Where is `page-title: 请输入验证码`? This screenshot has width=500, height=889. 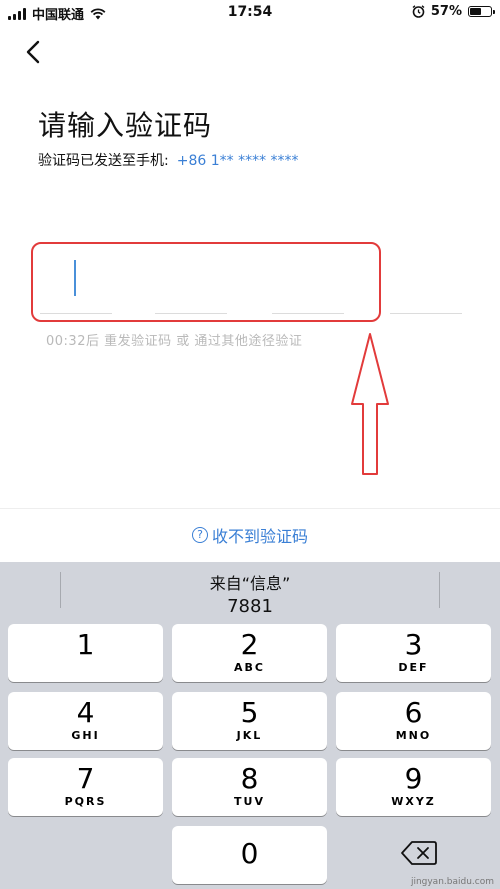
page-title: 请输入验证码 is located at coordinates (125, 125).